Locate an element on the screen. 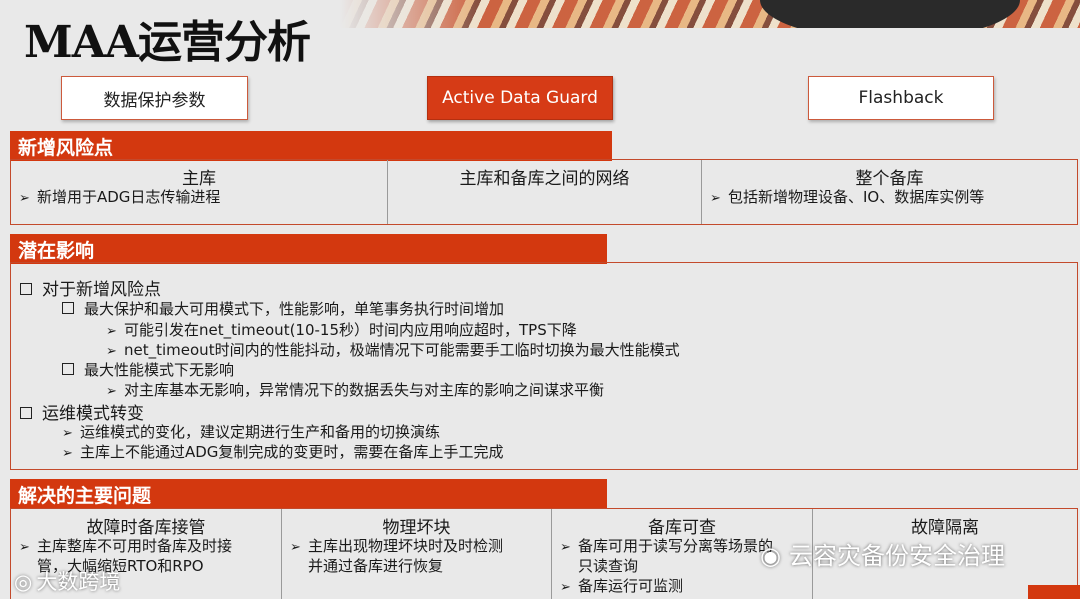 This screenshot has height=599, width=1080. page-title: MAA运营分析 is located at coordinates (167, 42).